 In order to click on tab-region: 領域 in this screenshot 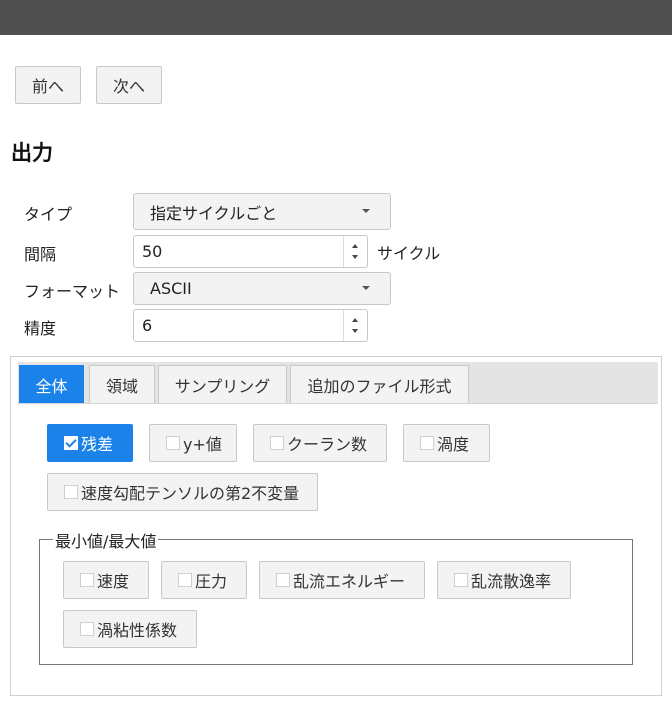, I will do `click(122, 384)`.